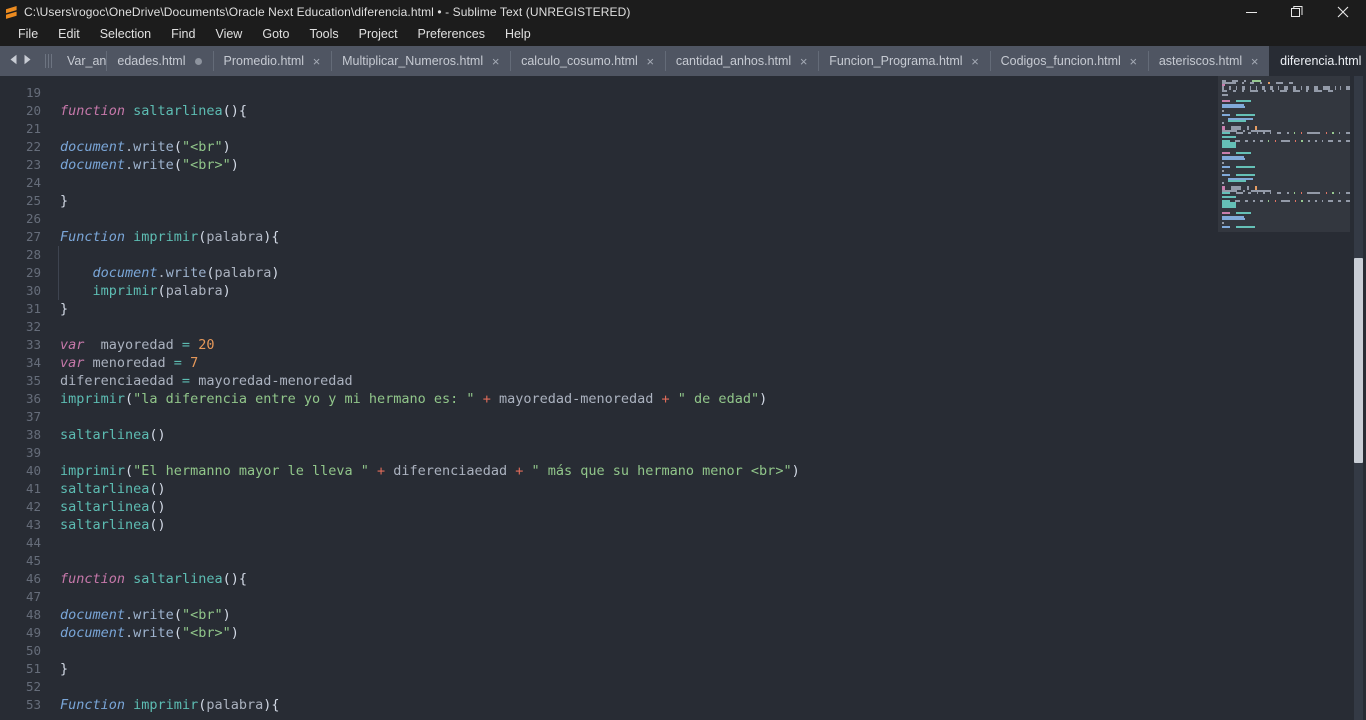 This screenshot has width=1366, height=720. Describe the element at coordinates (198, 61) in the screenshot. I see `tab-modified-dot-icon` at that location.